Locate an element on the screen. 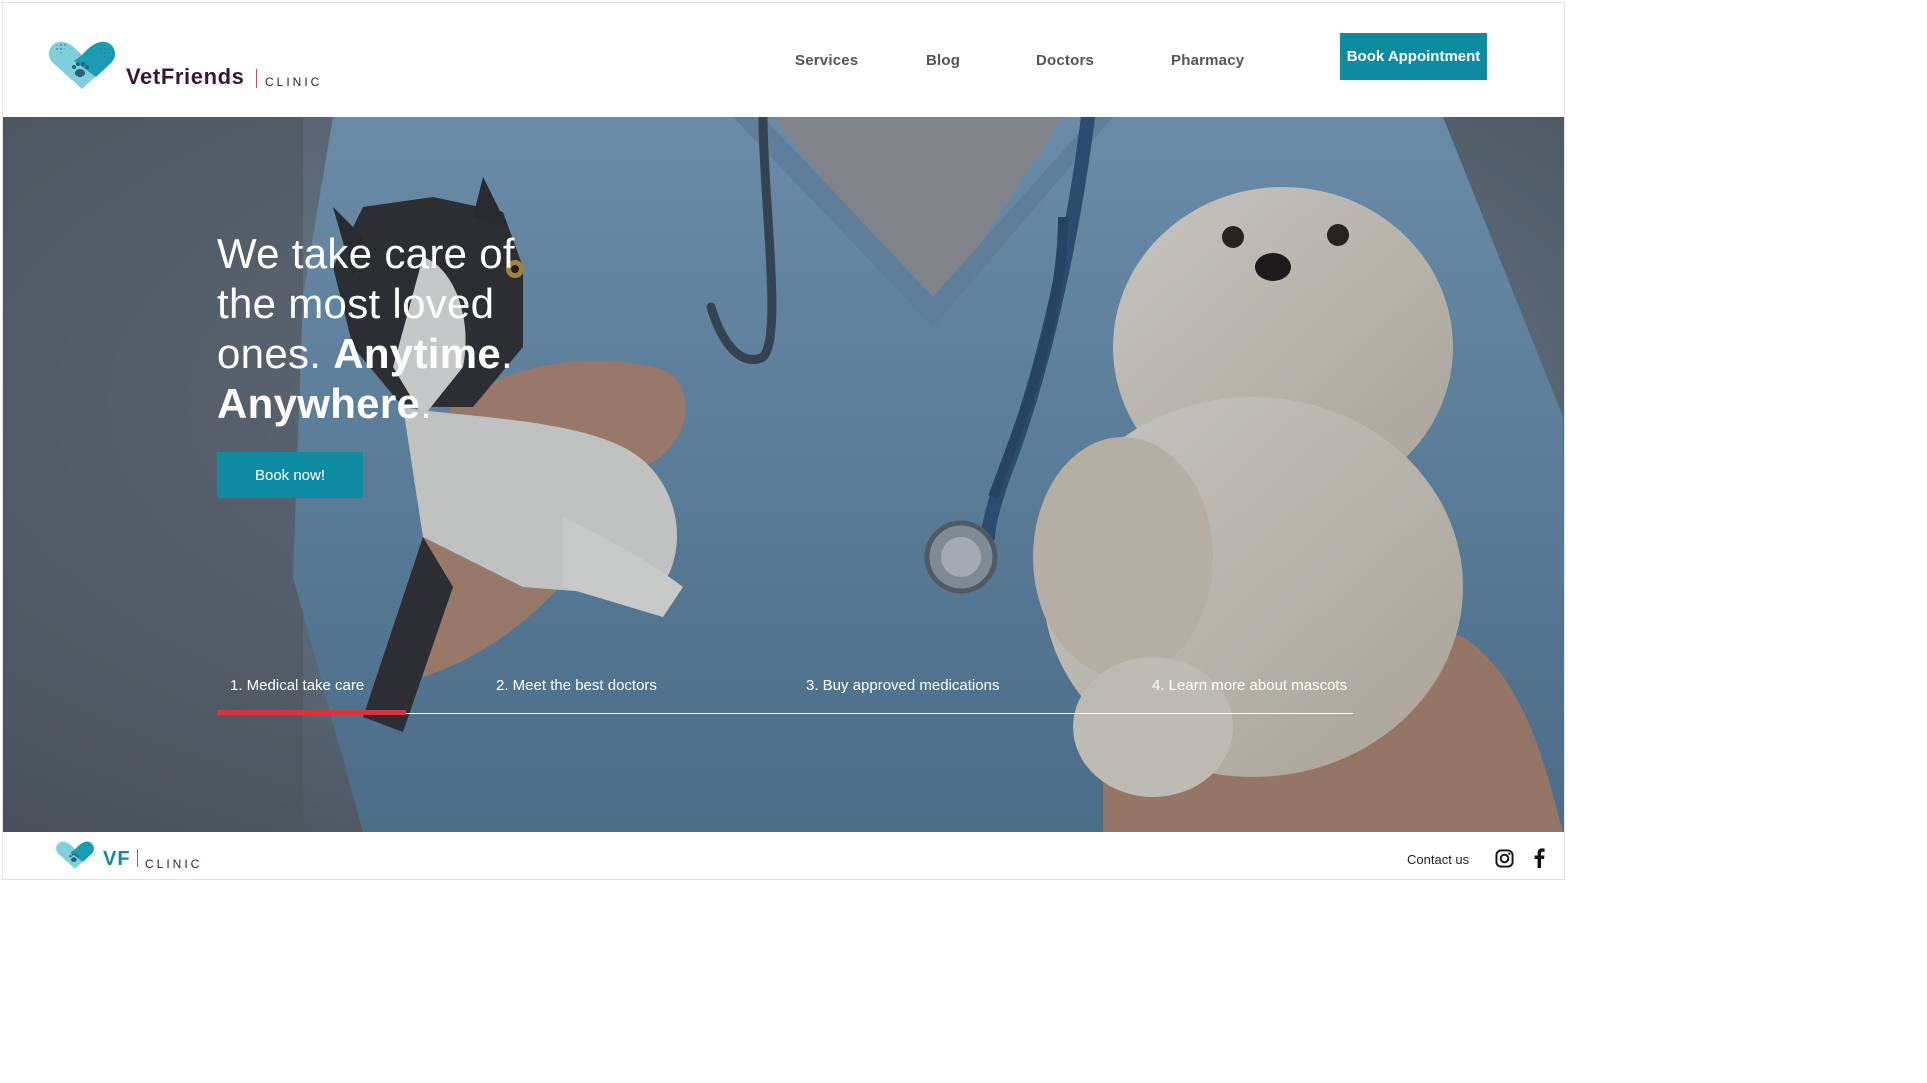 This screenshot has height=1083, width=1927. steps-active-indicator is located at coordinates (311, 712).